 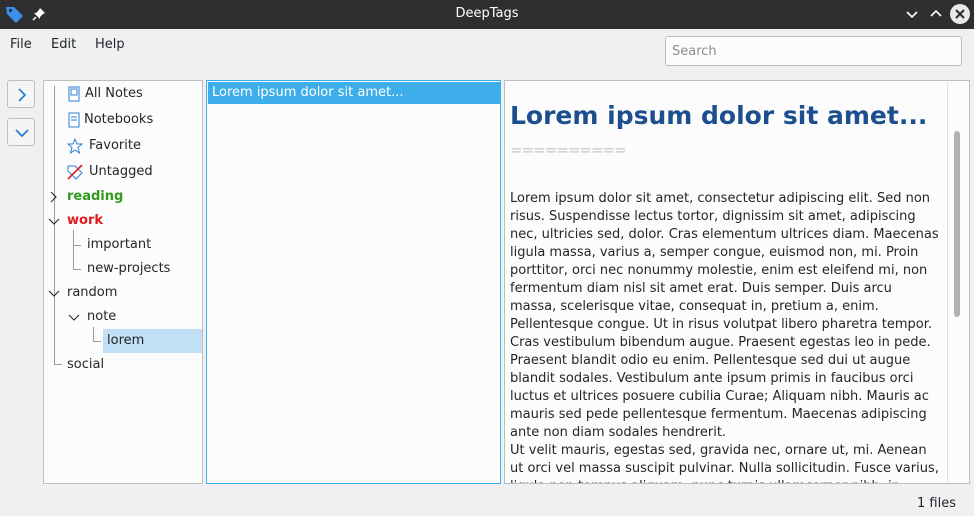 I want to click on tree-label: important, so click(x=119, y=244).